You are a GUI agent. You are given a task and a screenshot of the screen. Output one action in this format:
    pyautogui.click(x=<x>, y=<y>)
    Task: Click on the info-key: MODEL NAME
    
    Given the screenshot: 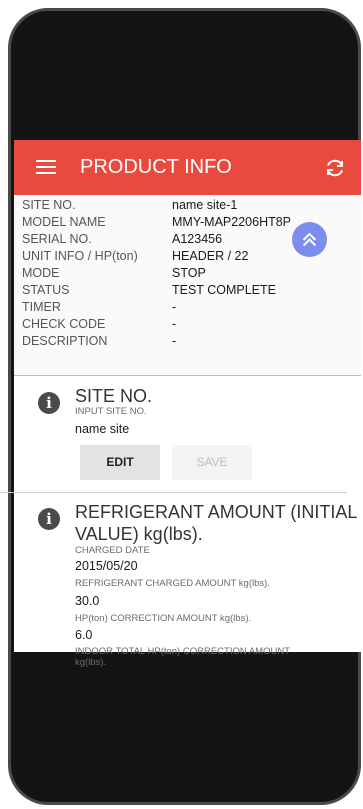 What is the action you would take?
    pyautogui.click(x=64, y=222)
    